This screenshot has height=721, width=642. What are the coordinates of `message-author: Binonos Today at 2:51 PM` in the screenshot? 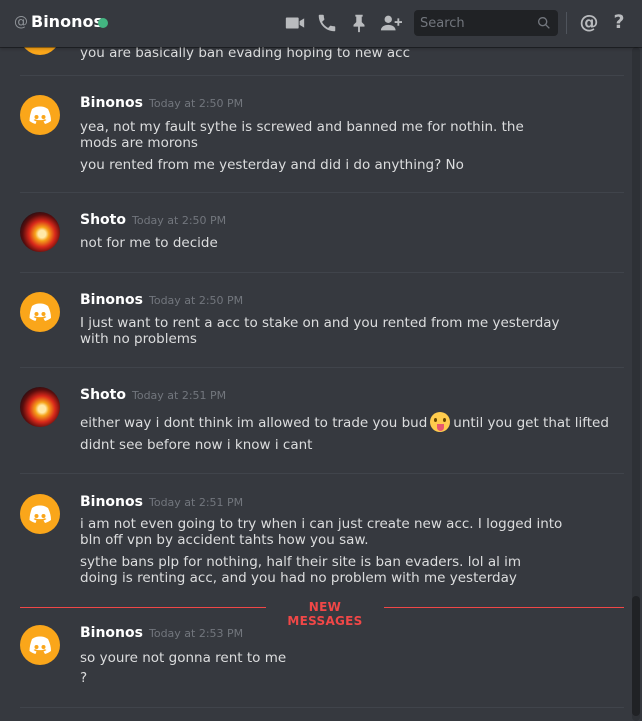 It's located at (161, 502).